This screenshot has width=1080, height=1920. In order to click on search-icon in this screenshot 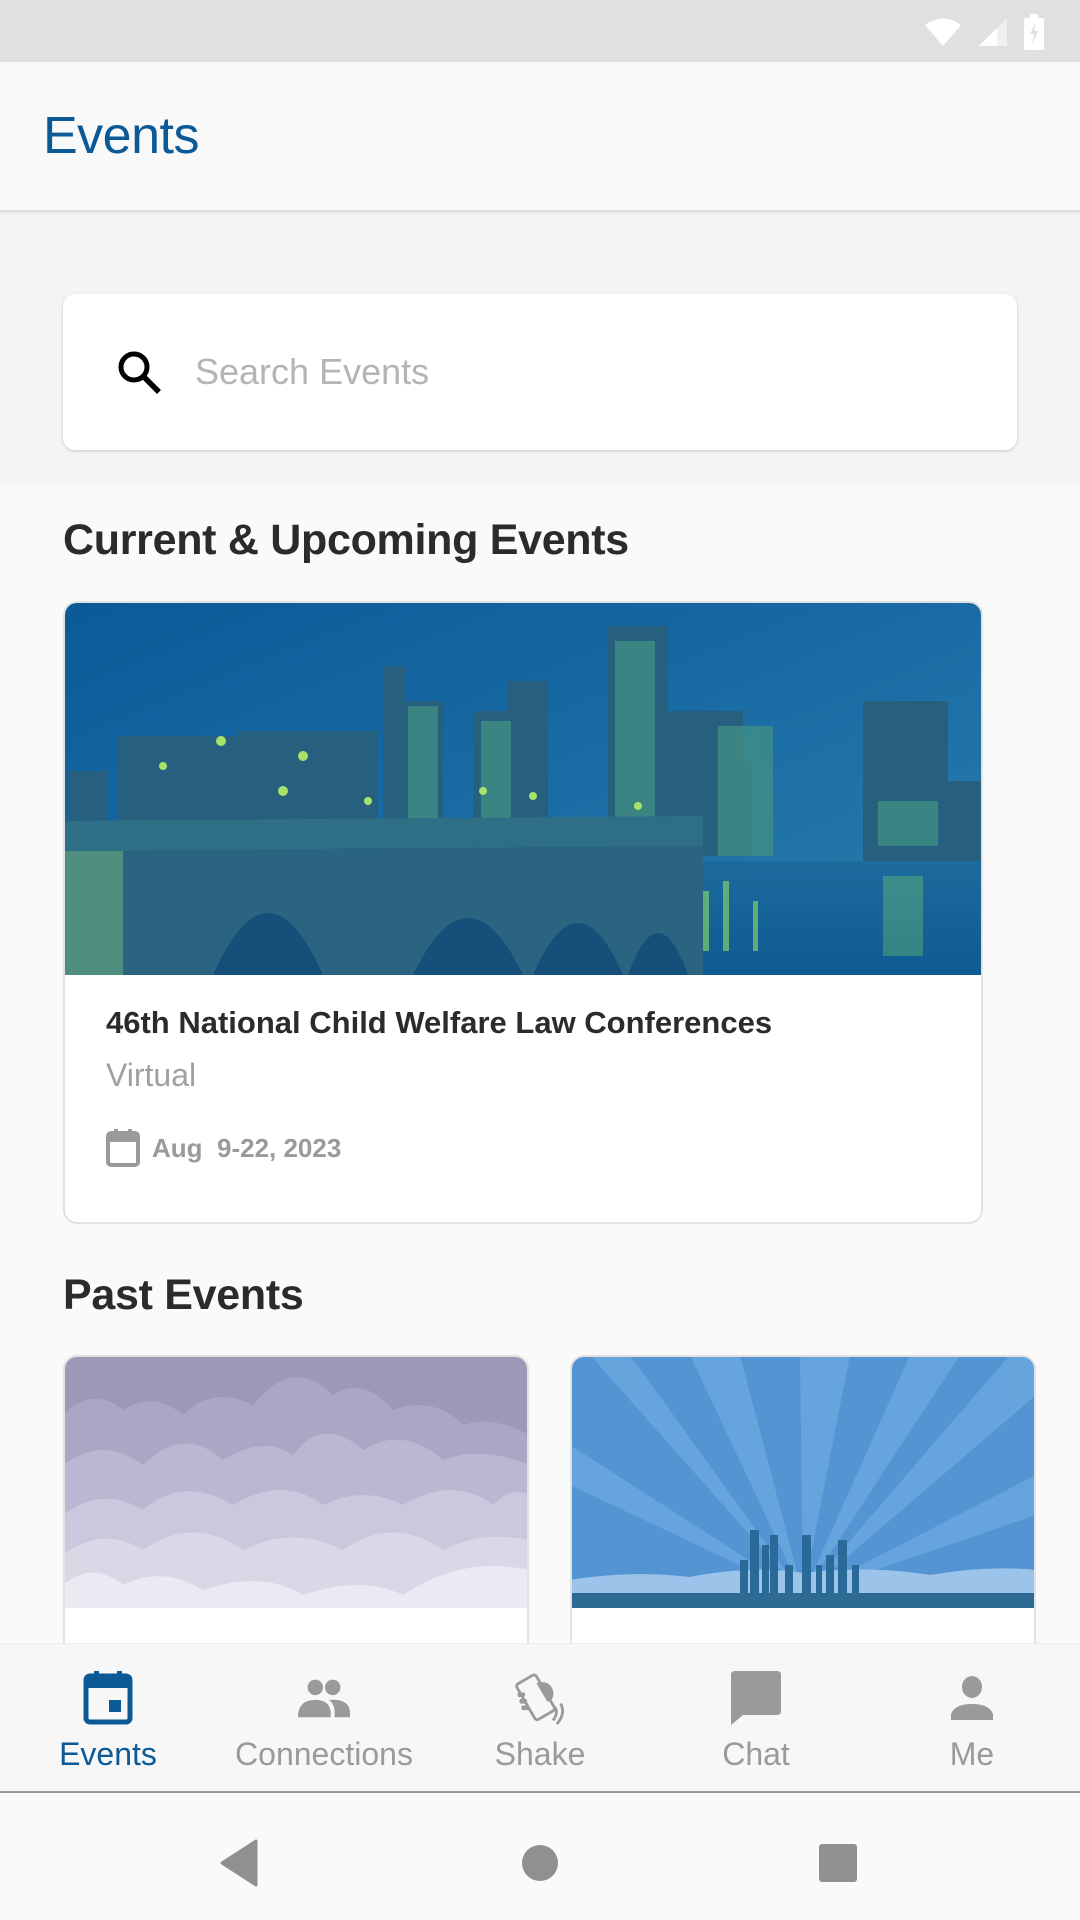, I will do `click(139, 372)`.